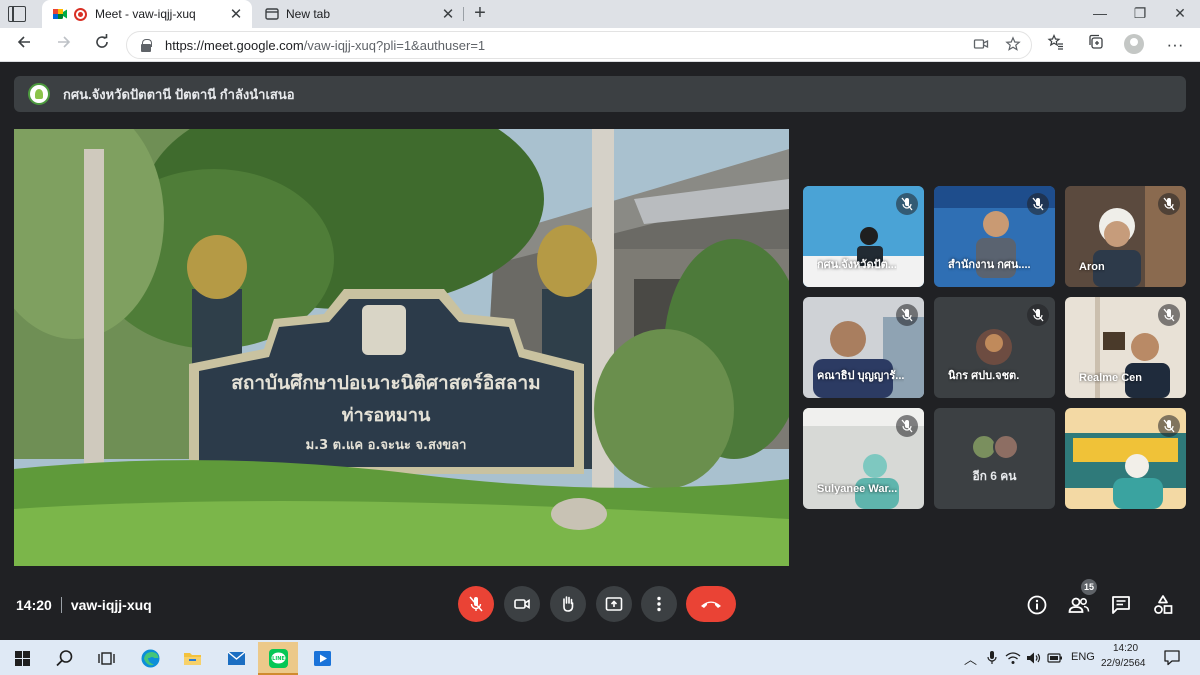 The image size is (1200, 675). What do you see at coordinates (308, 14) in the screenshot?
I see `tab-title: New tab` at bounding box center [308, 14].